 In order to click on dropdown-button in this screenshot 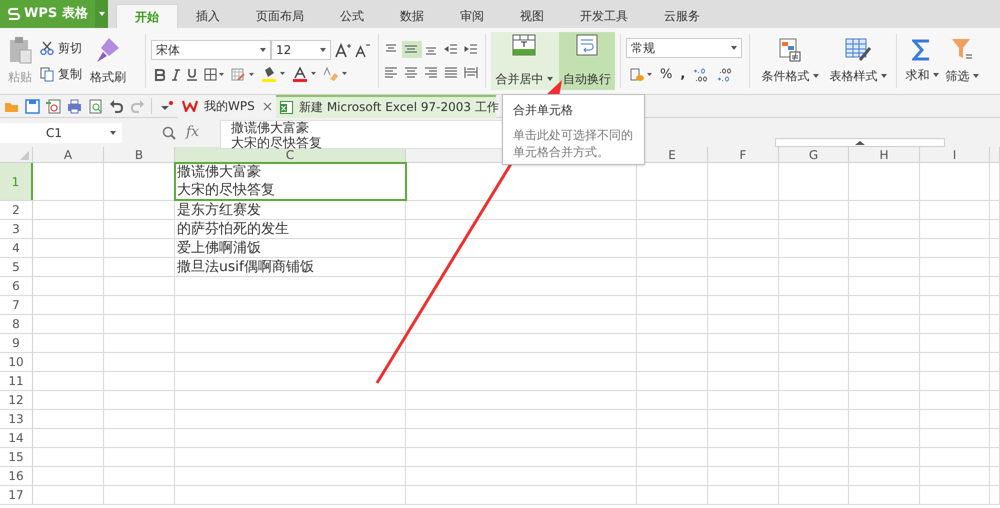, I will do `click(101, 14)`.